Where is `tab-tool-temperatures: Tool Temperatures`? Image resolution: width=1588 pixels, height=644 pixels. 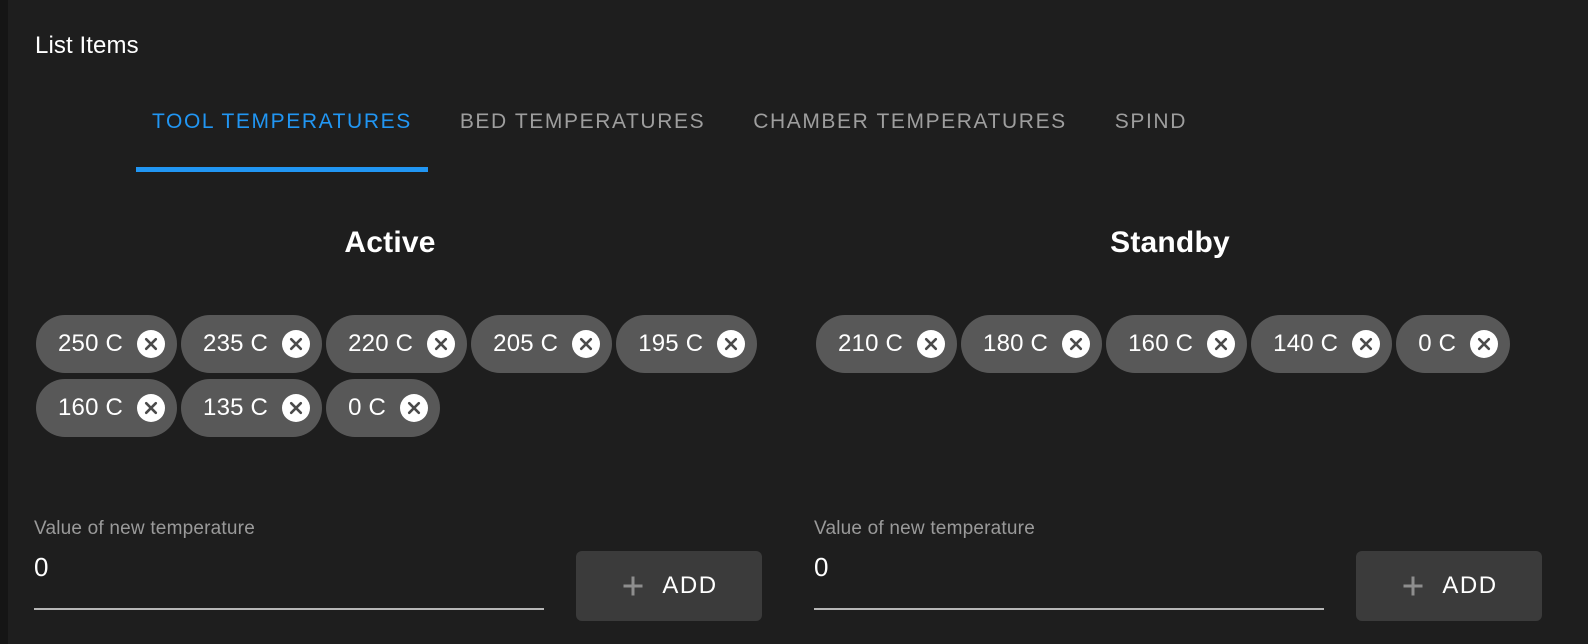 tab-tool-temperatures: Tool Temperatures is located at coordinates (282, 134).